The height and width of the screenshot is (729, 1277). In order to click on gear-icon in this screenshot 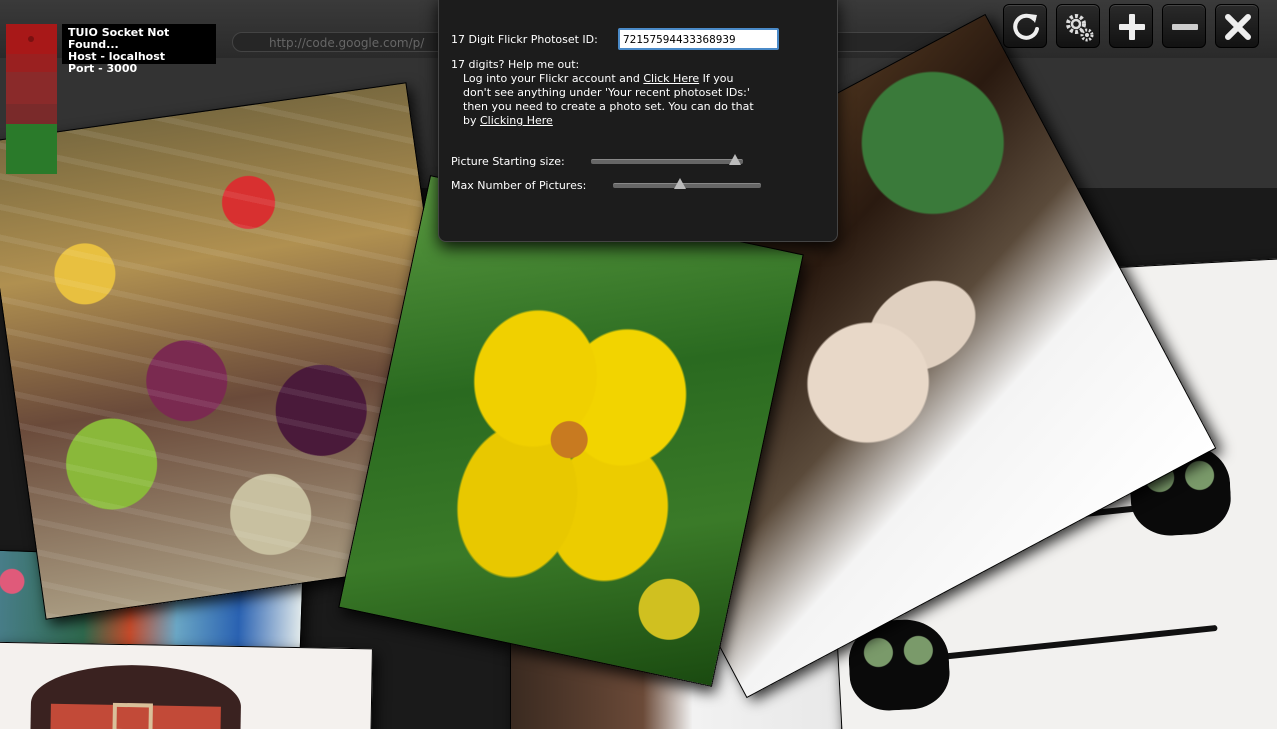, I will do `click(1080, 28)`.